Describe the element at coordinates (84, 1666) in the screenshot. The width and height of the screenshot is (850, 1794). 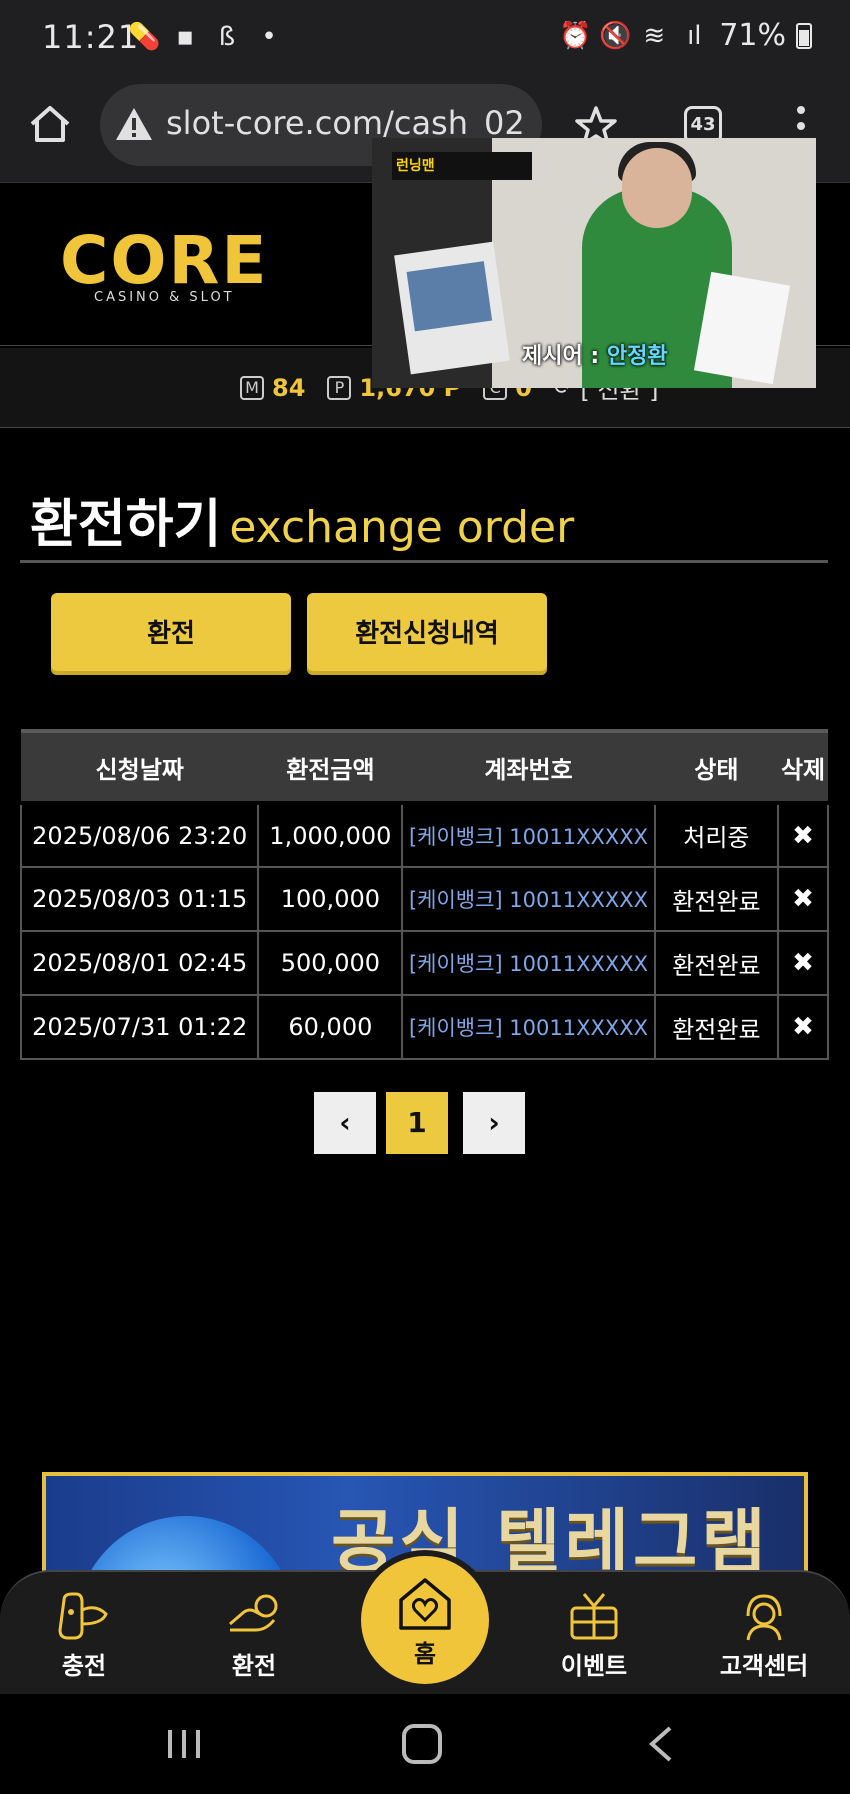
I see `nav-charge-label: 충전` at that location.